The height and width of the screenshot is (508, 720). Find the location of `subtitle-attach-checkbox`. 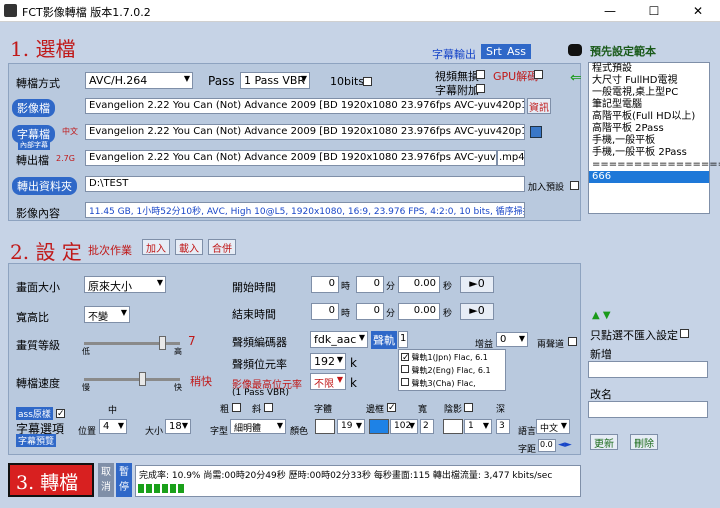

subtitle-attach-checkbox is located at coordinates (480, 88).